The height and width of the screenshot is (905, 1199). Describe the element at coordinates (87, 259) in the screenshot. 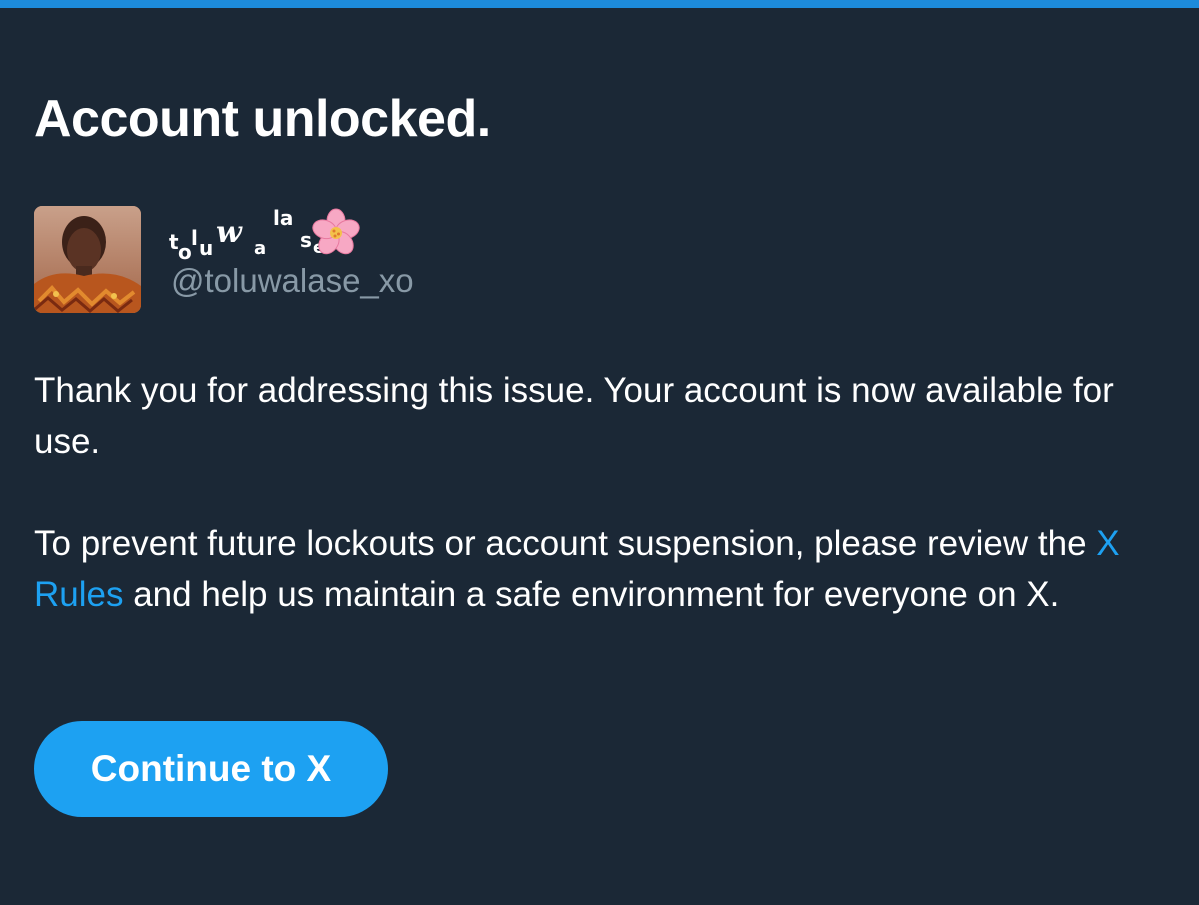

I see `avatar` at that location.